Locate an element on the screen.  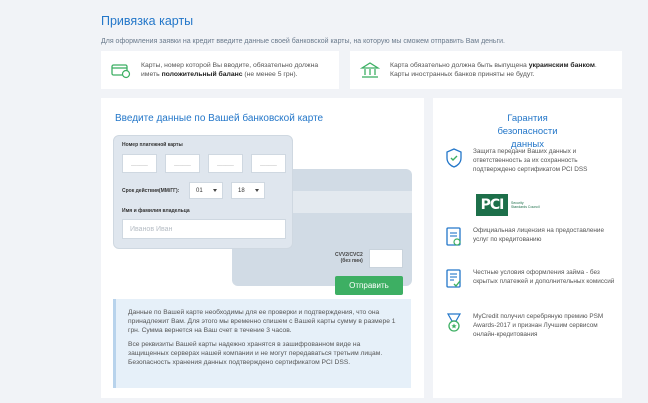
card-number-label: Номер платежной карты is located at coordinates (152, 145).